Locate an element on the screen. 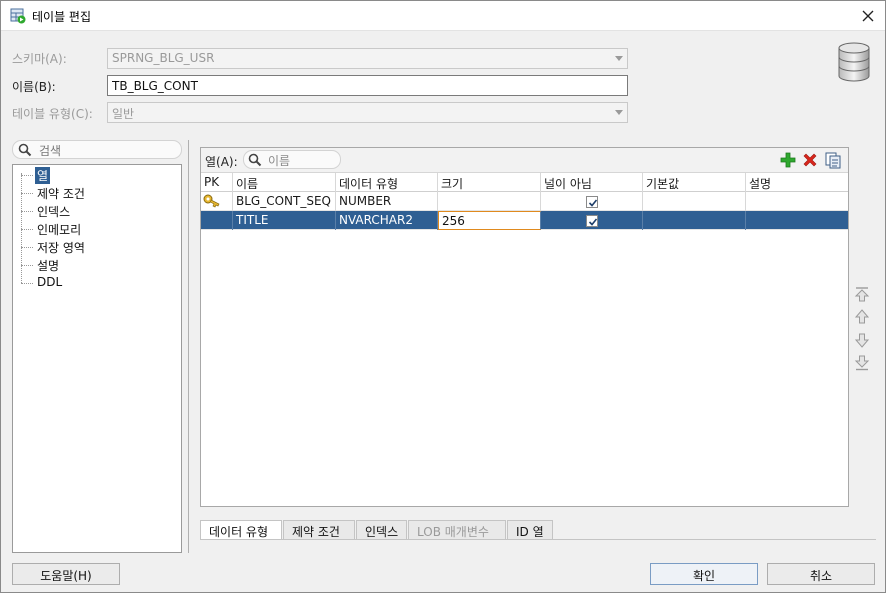 This screenshot has height=593, width=886. tab-data-type: 데이터 유형 is located at coordinates (241, 530).